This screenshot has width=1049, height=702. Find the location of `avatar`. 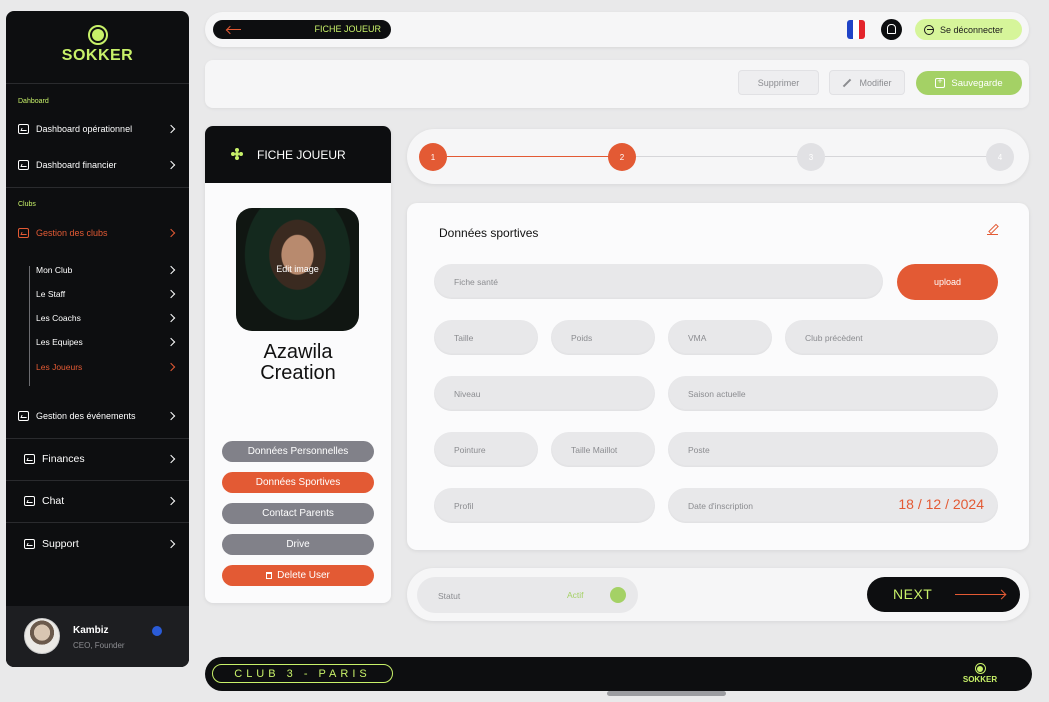

avatar is located at coordinates (42, 636).